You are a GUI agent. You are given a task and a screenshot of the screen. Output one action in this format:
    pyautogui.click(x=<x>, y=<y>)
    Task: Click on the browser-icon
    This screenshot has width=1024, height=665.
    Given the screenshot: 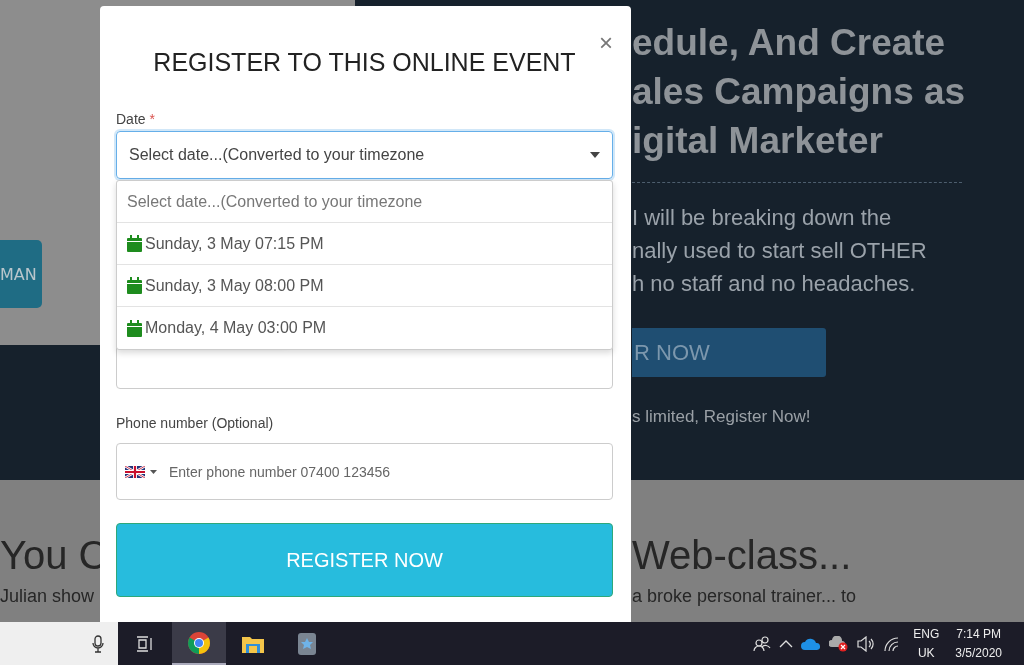 What is the action you would take?
    pyautogui.click(x=199, y=642)
    